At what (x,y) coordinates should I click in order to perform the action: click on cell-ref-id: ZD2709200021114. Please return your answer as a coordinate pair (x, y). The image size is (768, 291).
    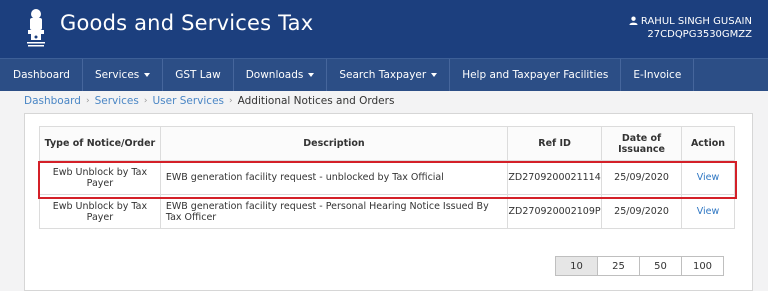
    Looking at the image, I should click on (555, 177).